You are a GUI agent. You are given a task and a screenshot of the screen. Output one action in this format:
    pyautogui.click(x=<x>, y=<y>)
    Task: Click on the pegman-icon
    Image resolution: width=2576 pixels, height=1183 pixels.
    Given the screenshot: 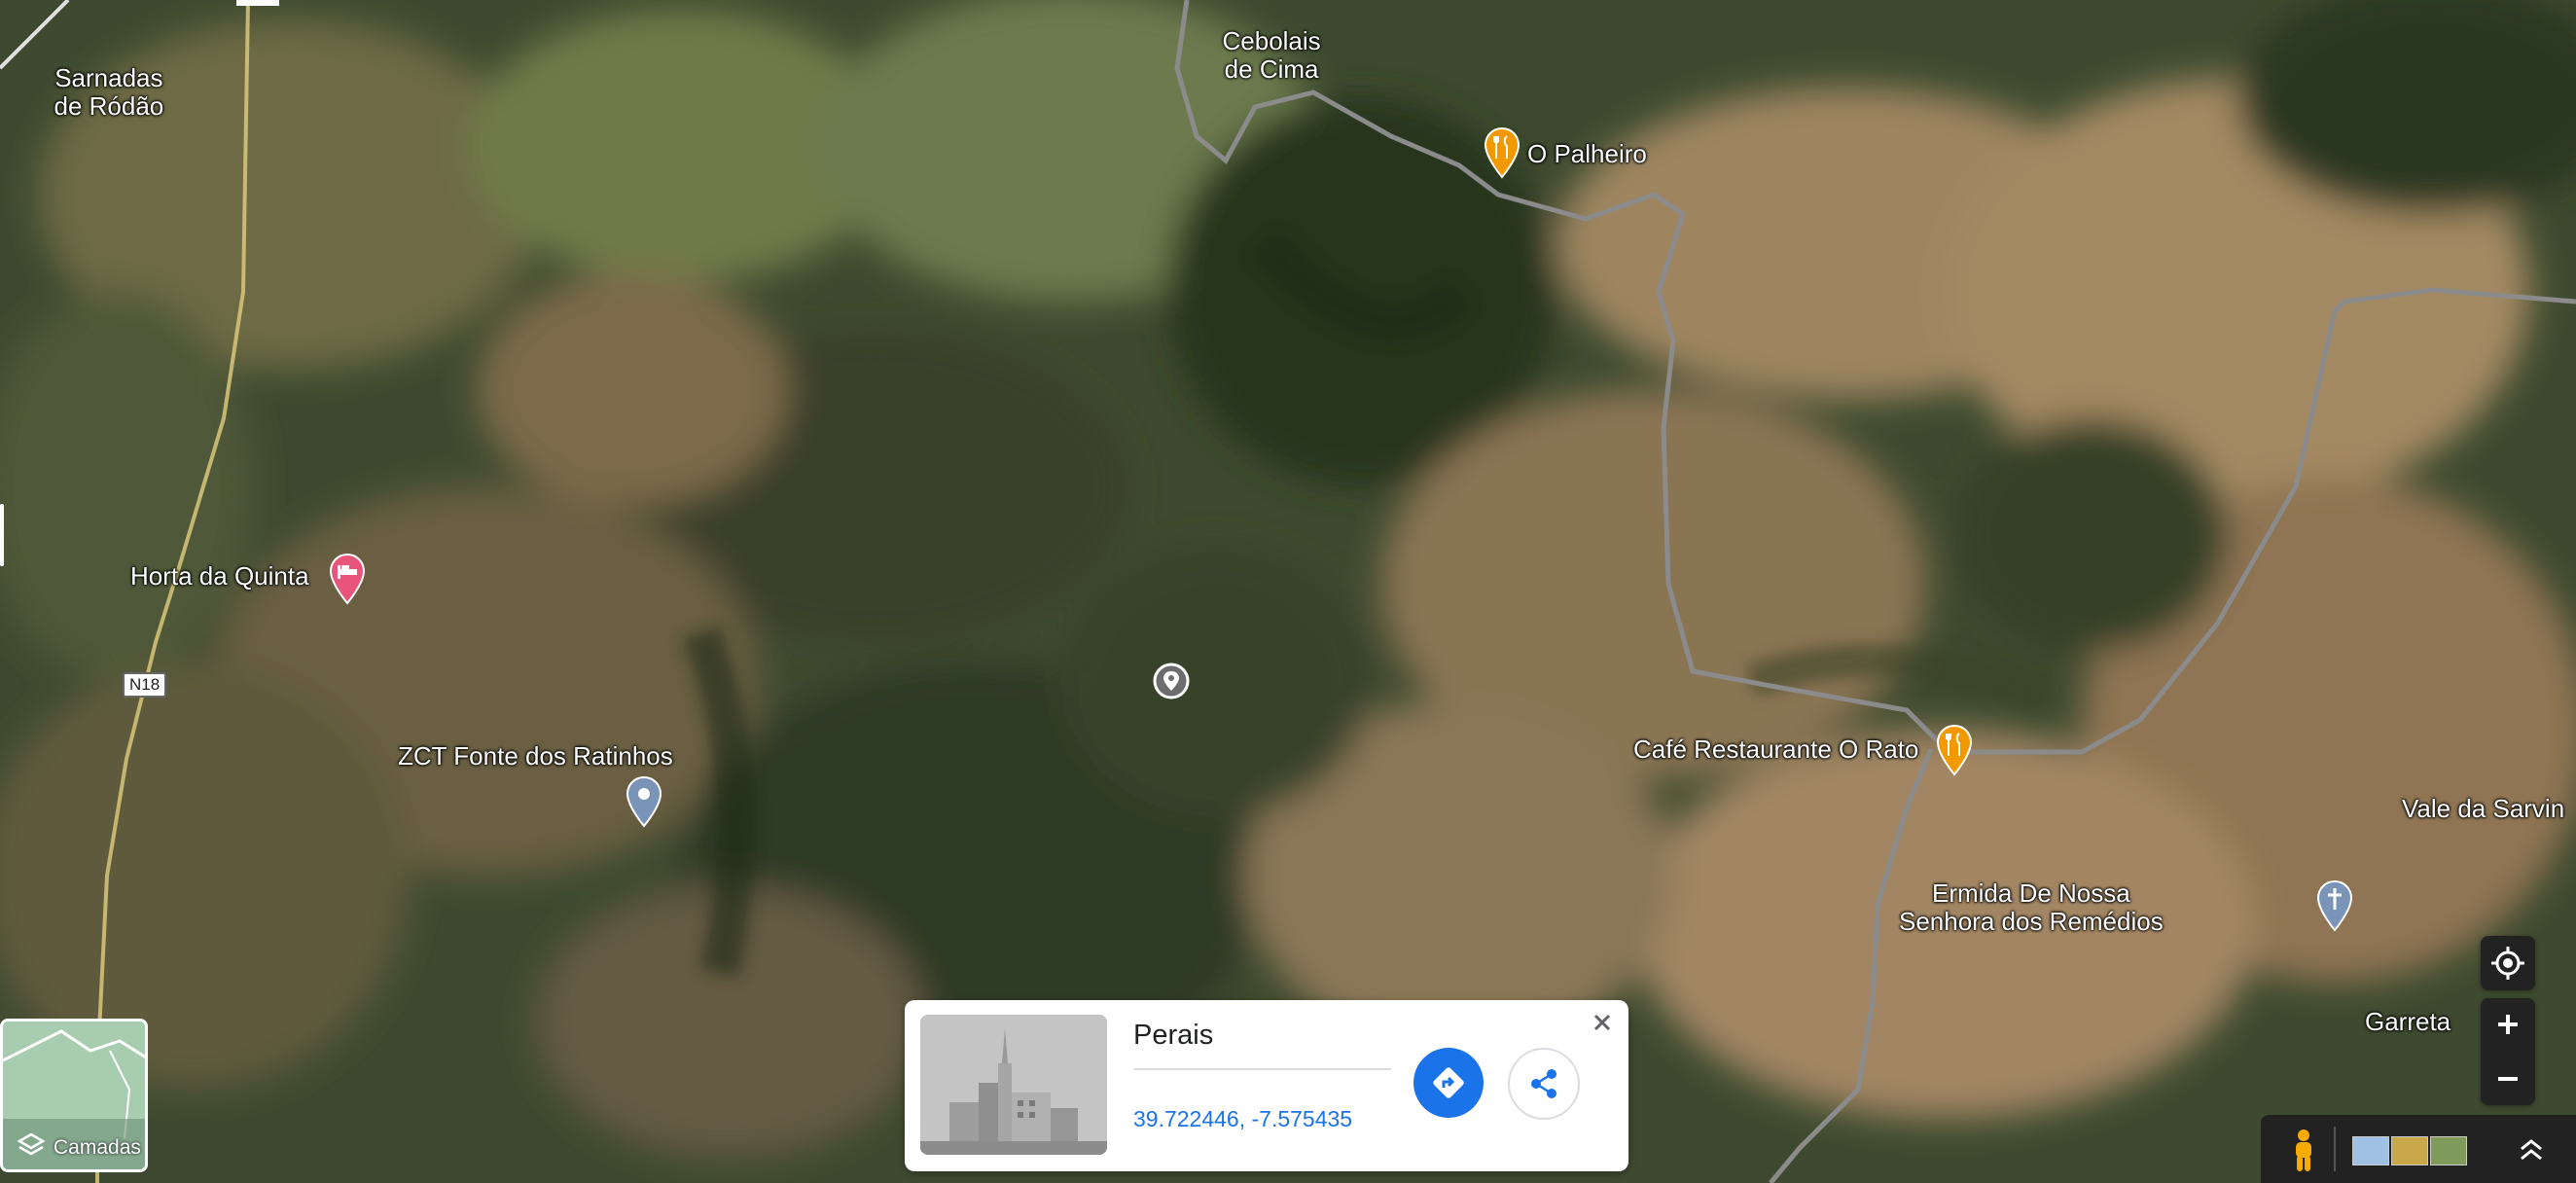 What is the action you would take?
    pyautogui.click(x=2303, y=1150)
    